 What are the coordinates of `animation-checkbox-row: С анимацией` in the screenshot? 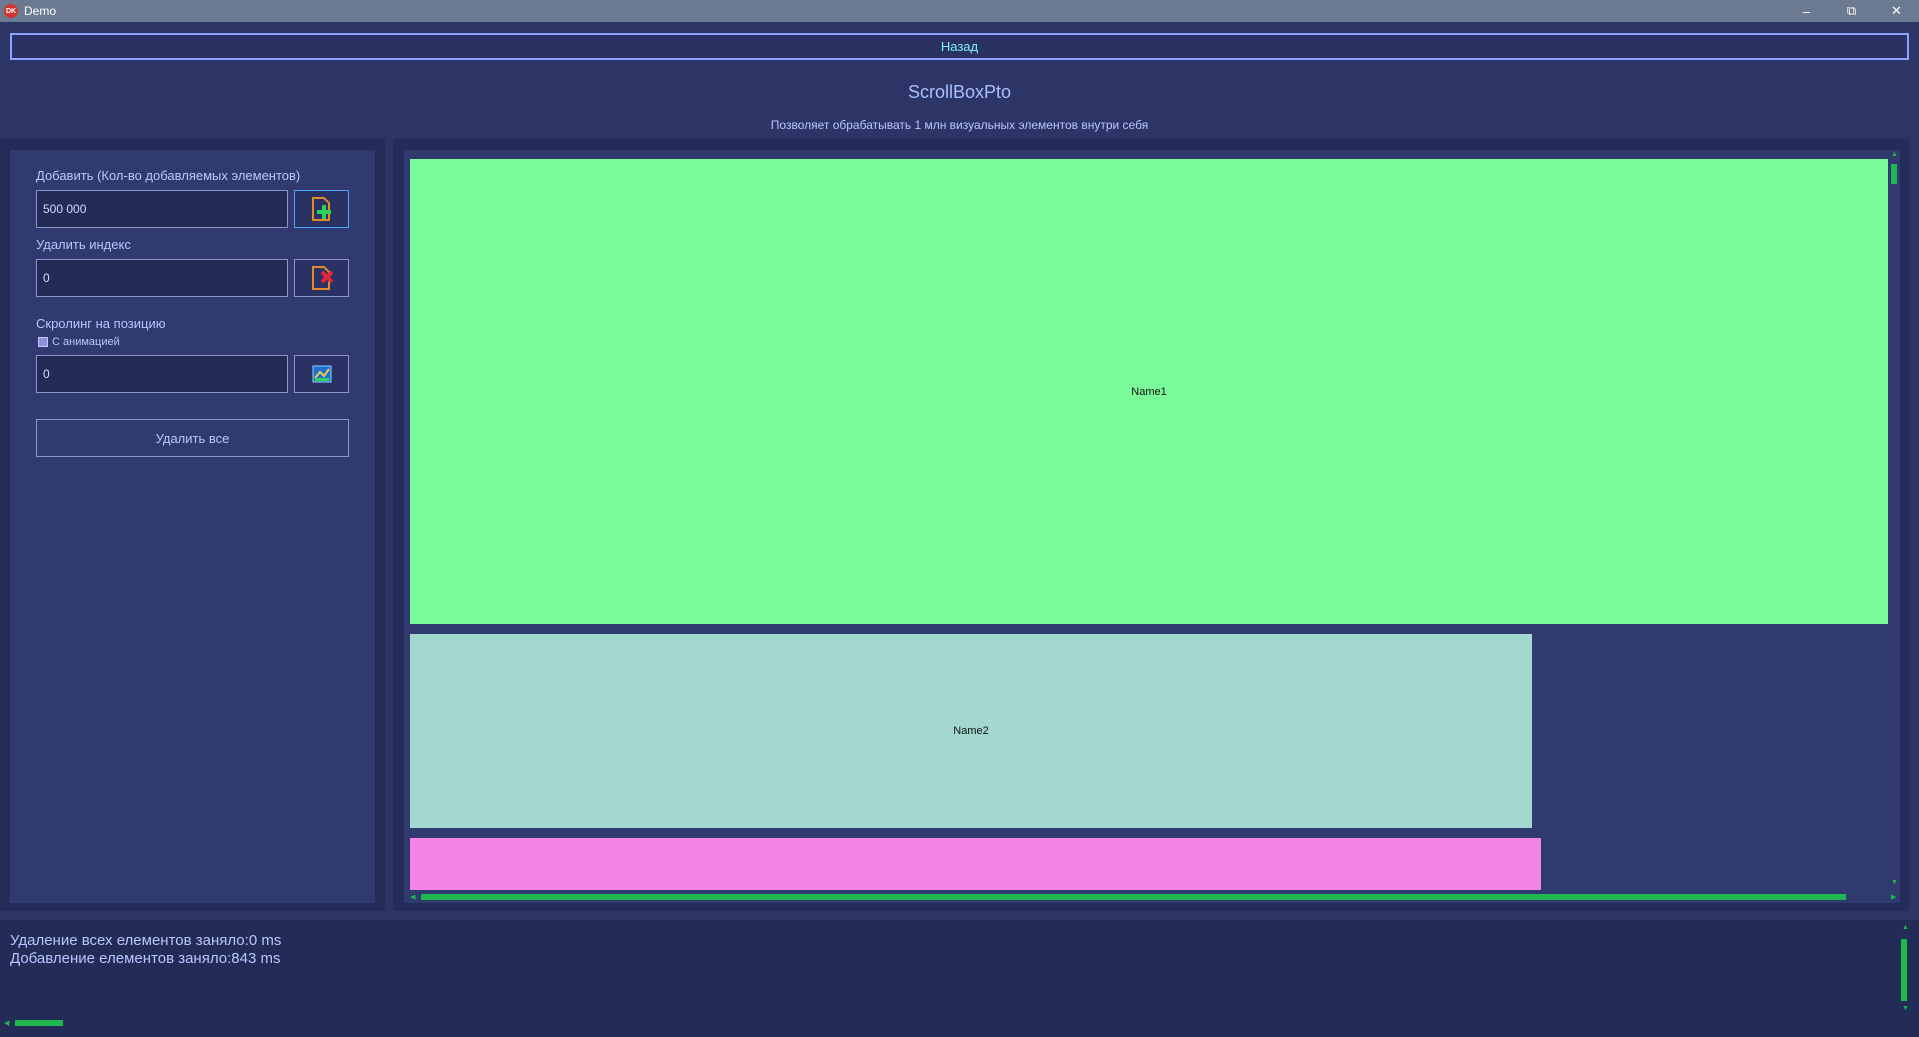 It's located at (79, 342).